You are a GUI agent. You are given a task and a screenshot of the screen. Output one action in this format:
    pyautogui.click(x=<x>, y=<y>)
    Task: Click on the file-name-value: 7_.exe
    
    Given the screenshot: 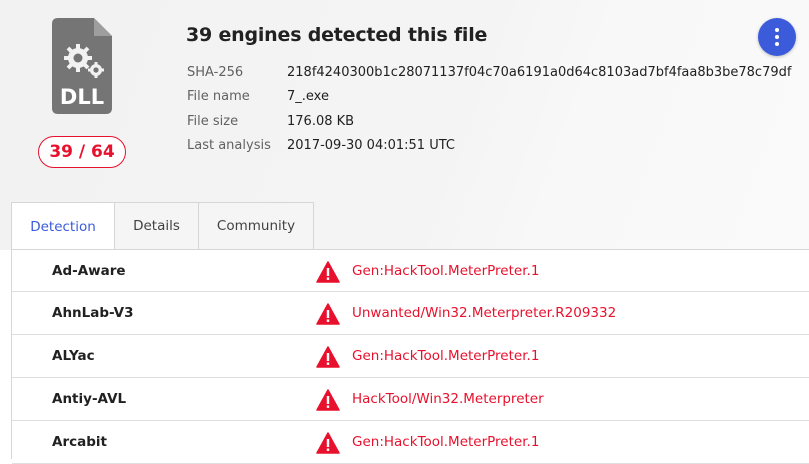 What is the action you would take?
    pyautogui.click(x=308, y=97)
    